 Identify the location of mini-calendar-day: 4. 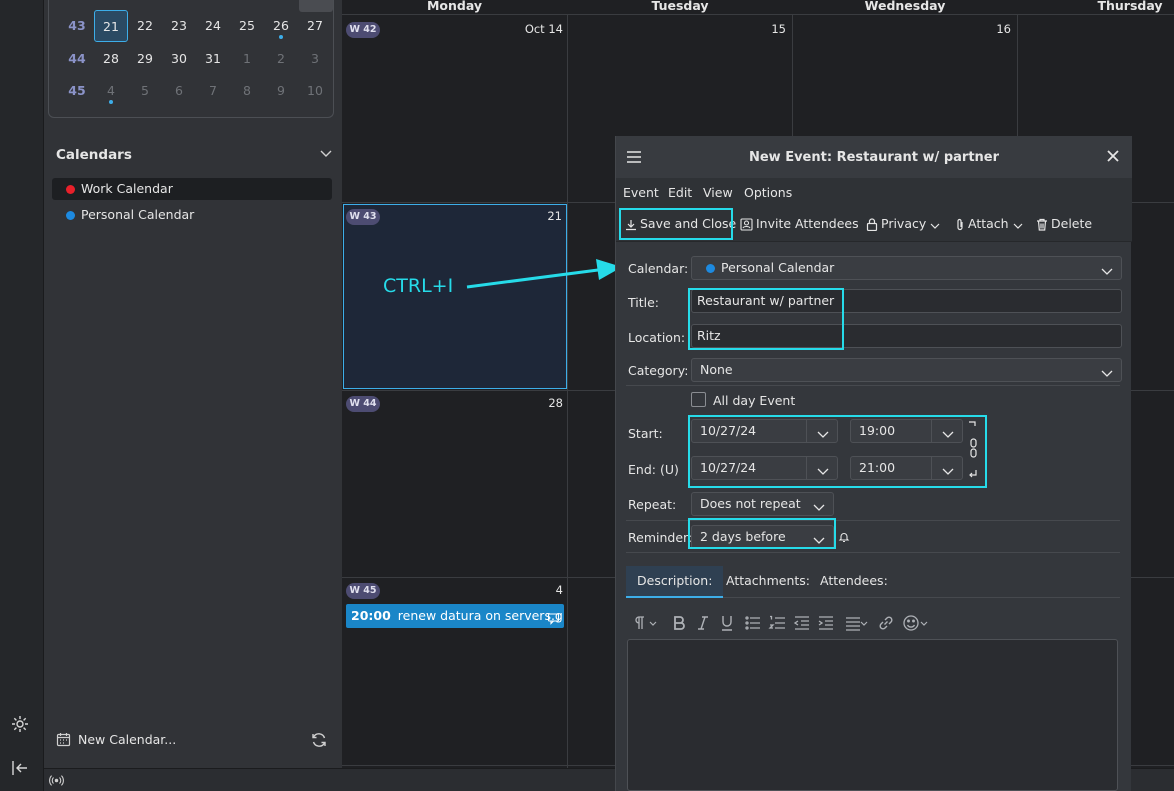
(111, 91).